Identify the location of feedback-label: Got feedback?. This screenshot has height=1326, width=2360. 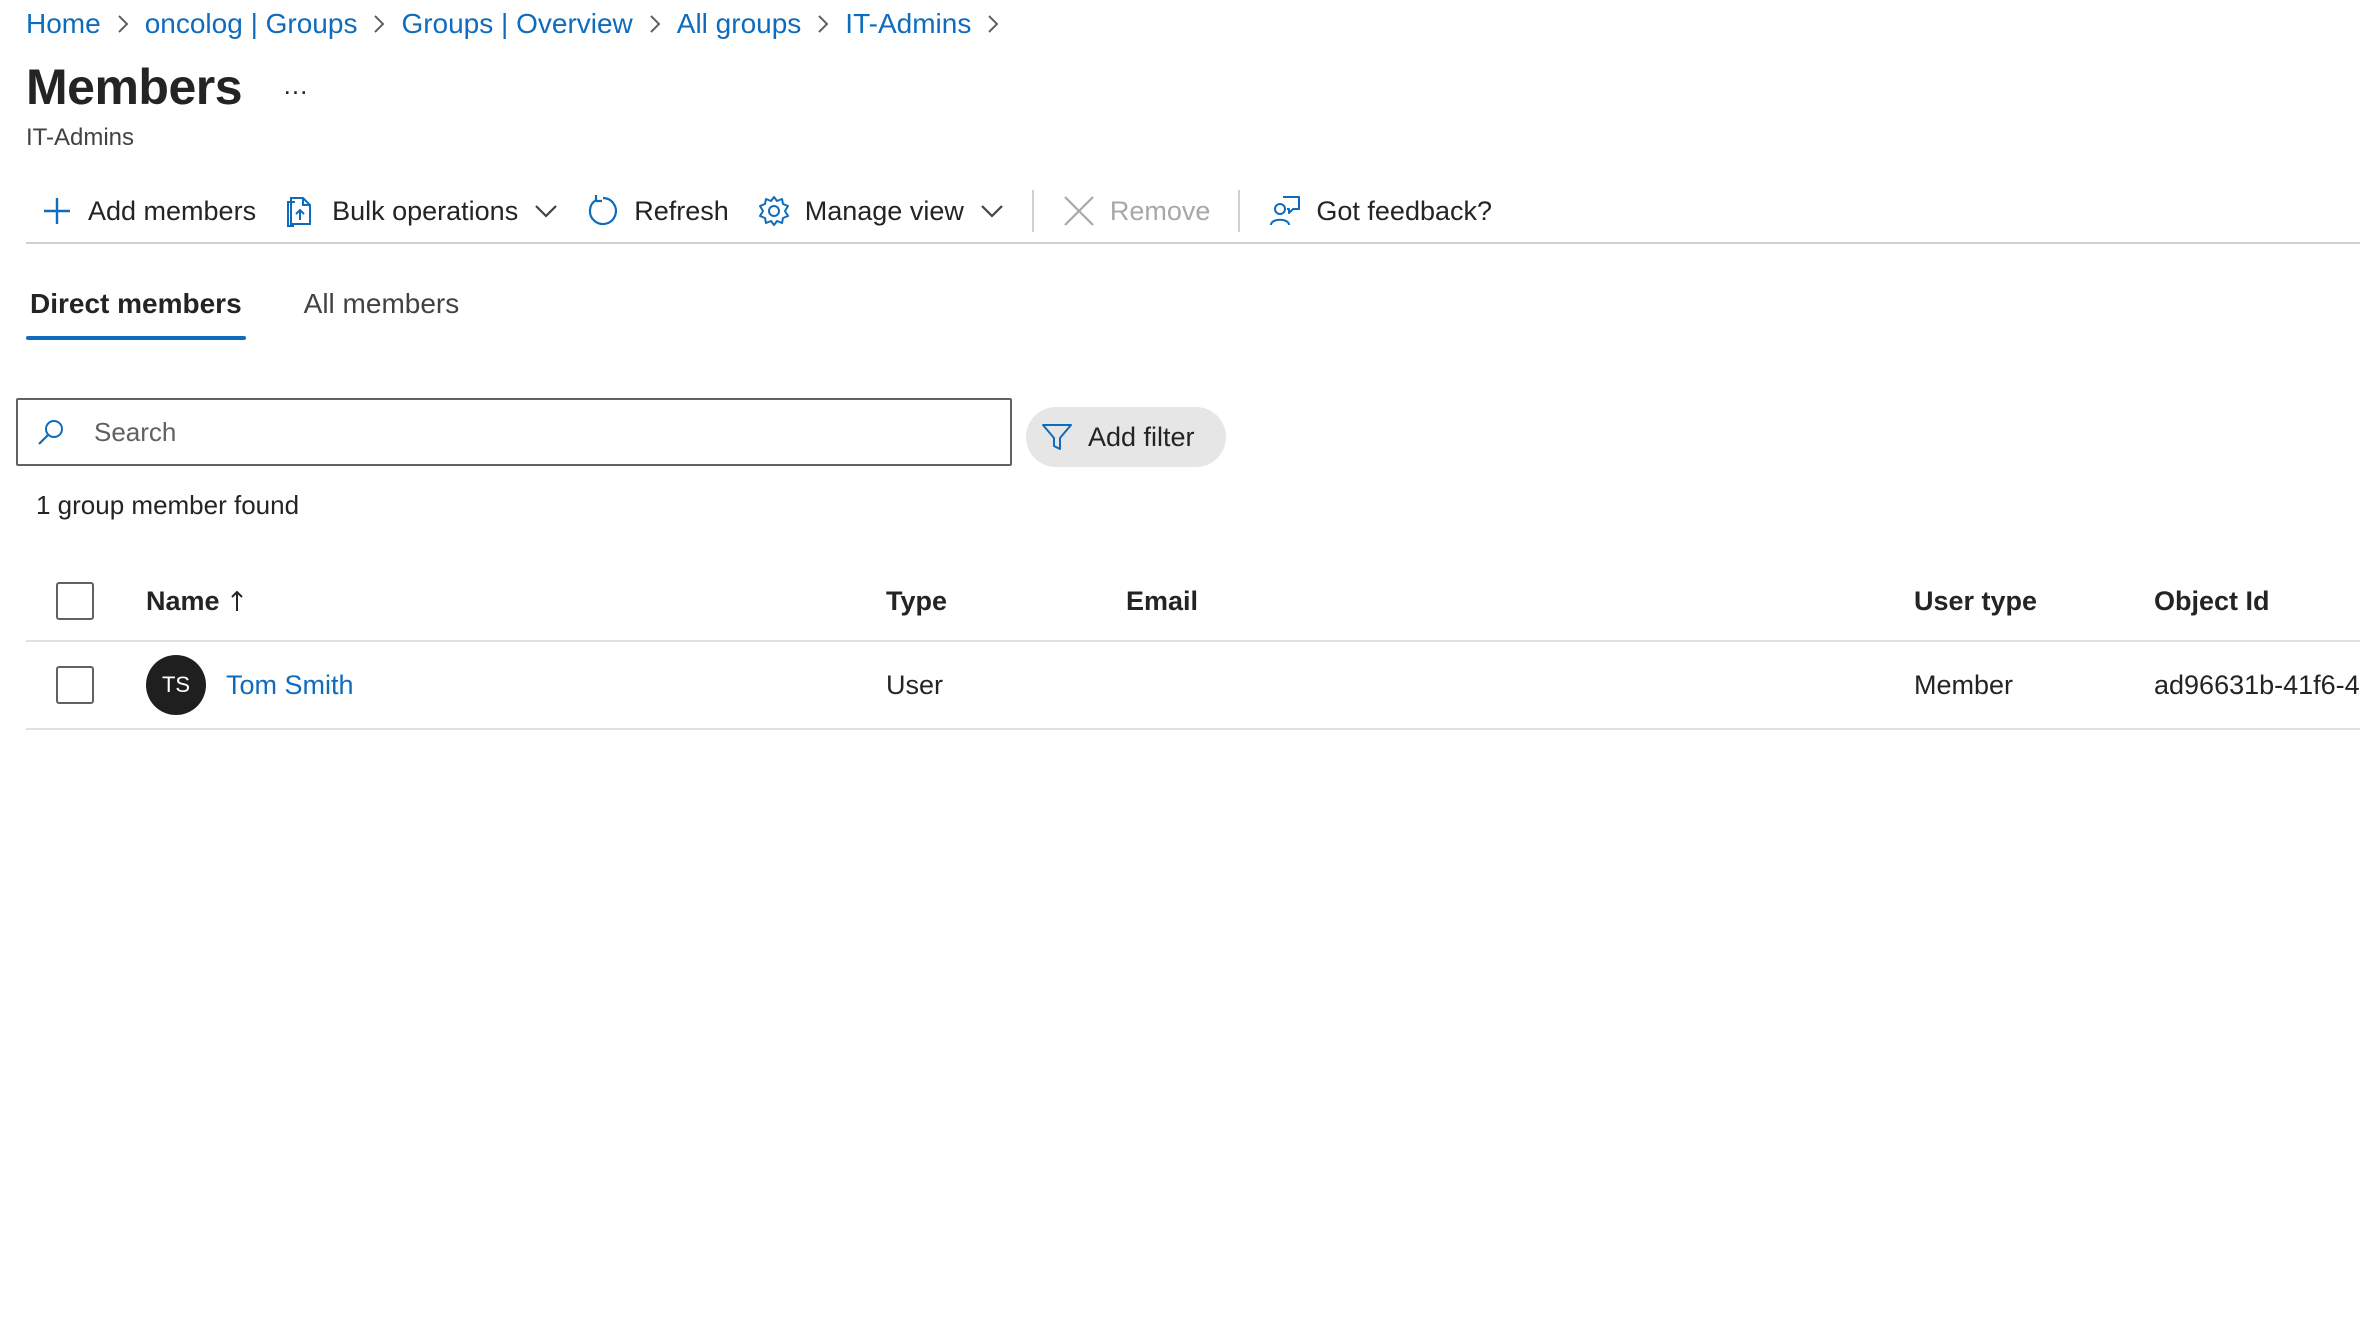
(1404, 210).